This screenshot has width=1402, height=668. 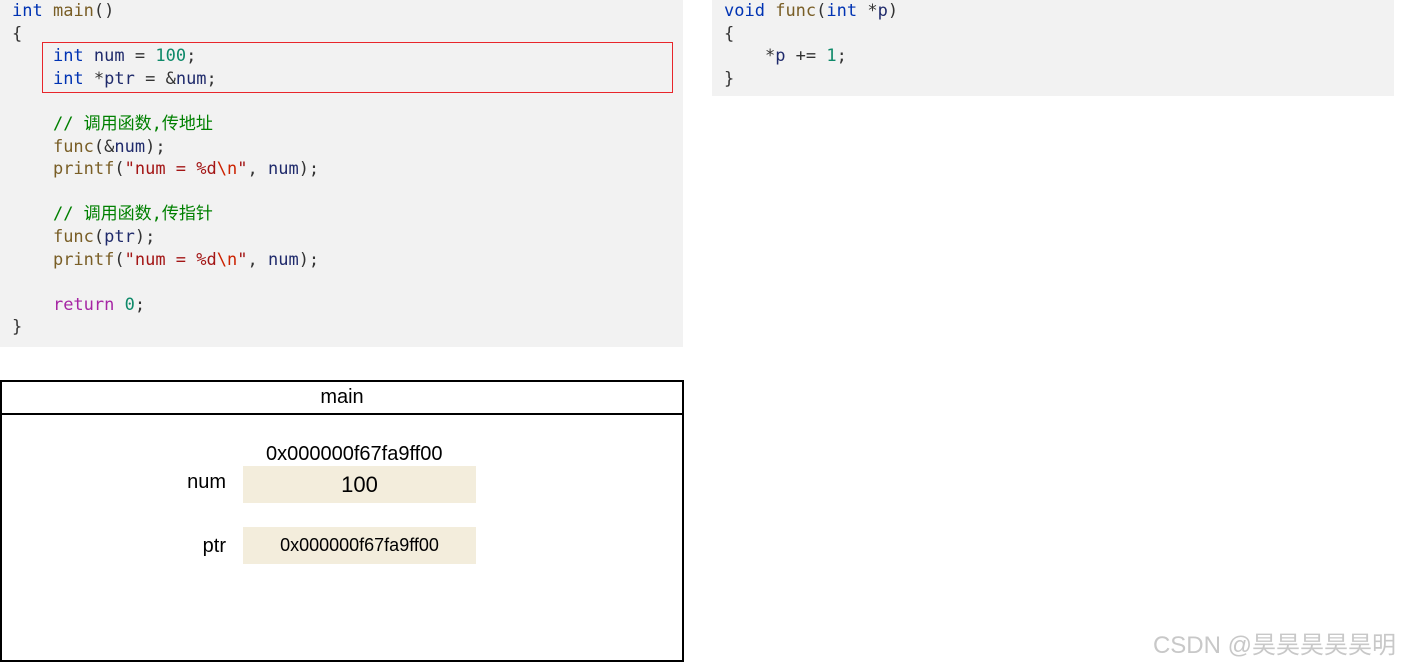 I want to click on code-line: func(&num);, so click(x=89, y=147).